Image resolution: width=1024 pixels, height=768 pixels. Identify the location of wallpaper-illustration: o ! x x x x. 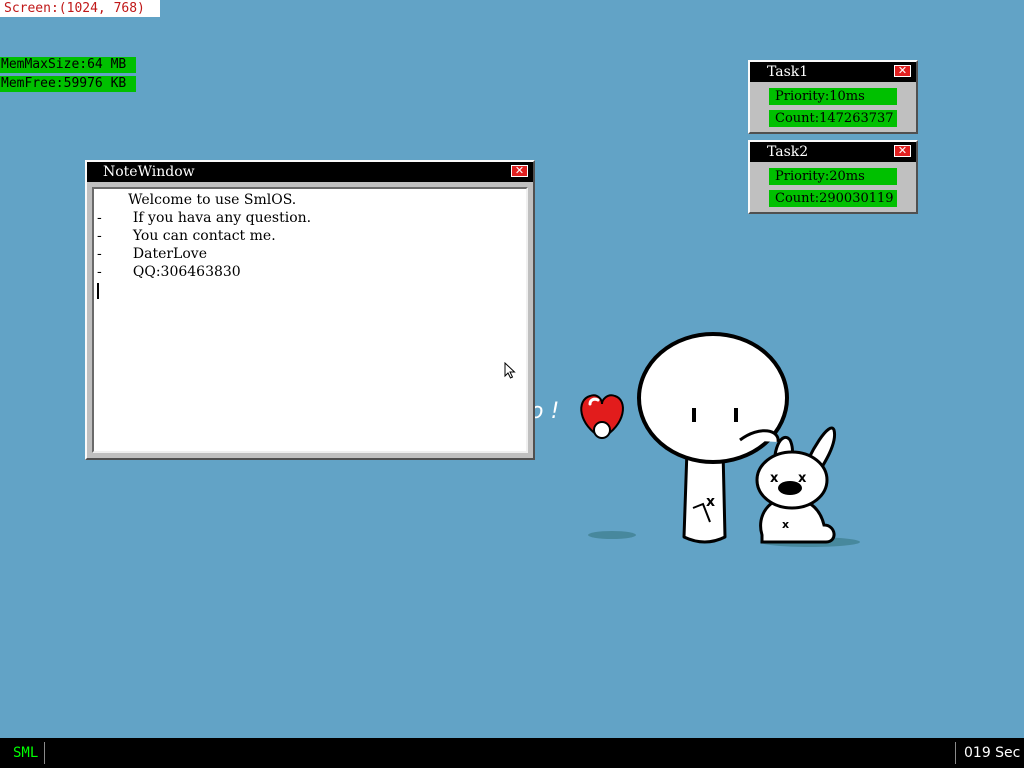
(695, 439).